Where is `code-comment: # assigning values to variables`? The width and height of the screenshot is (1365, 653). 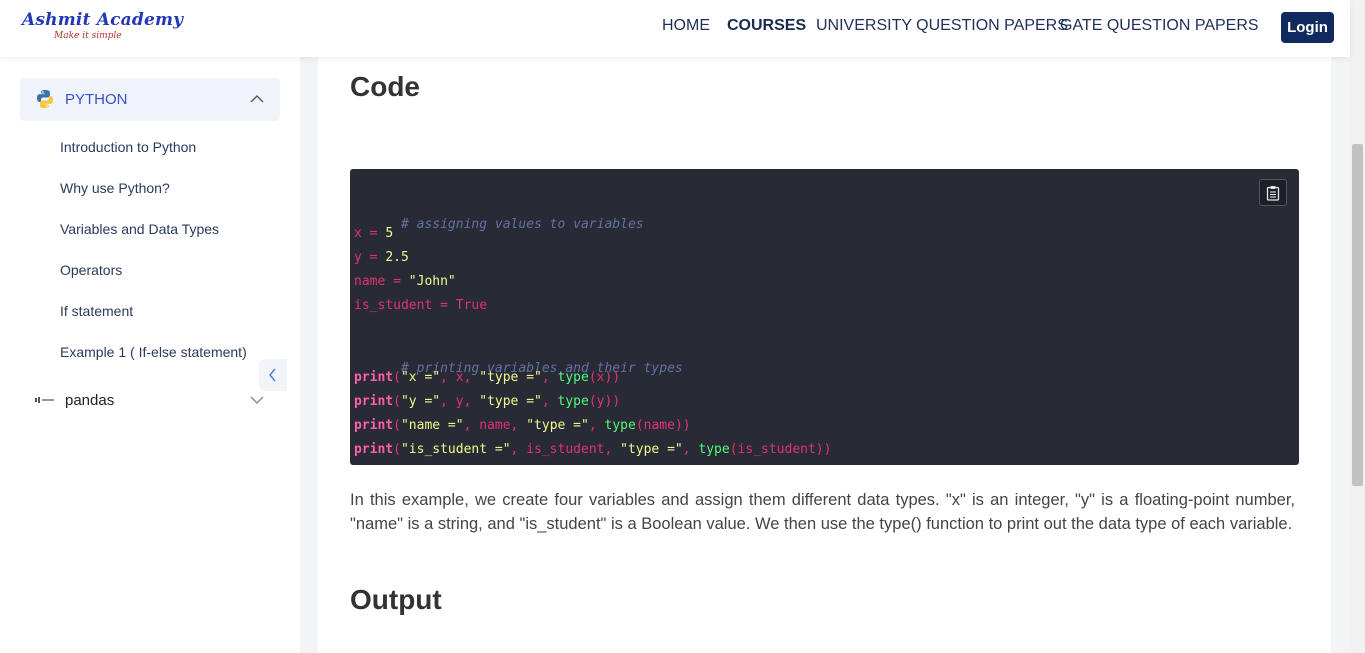 code-comment: # assigning values to variables is located at coordinates (522, 224).